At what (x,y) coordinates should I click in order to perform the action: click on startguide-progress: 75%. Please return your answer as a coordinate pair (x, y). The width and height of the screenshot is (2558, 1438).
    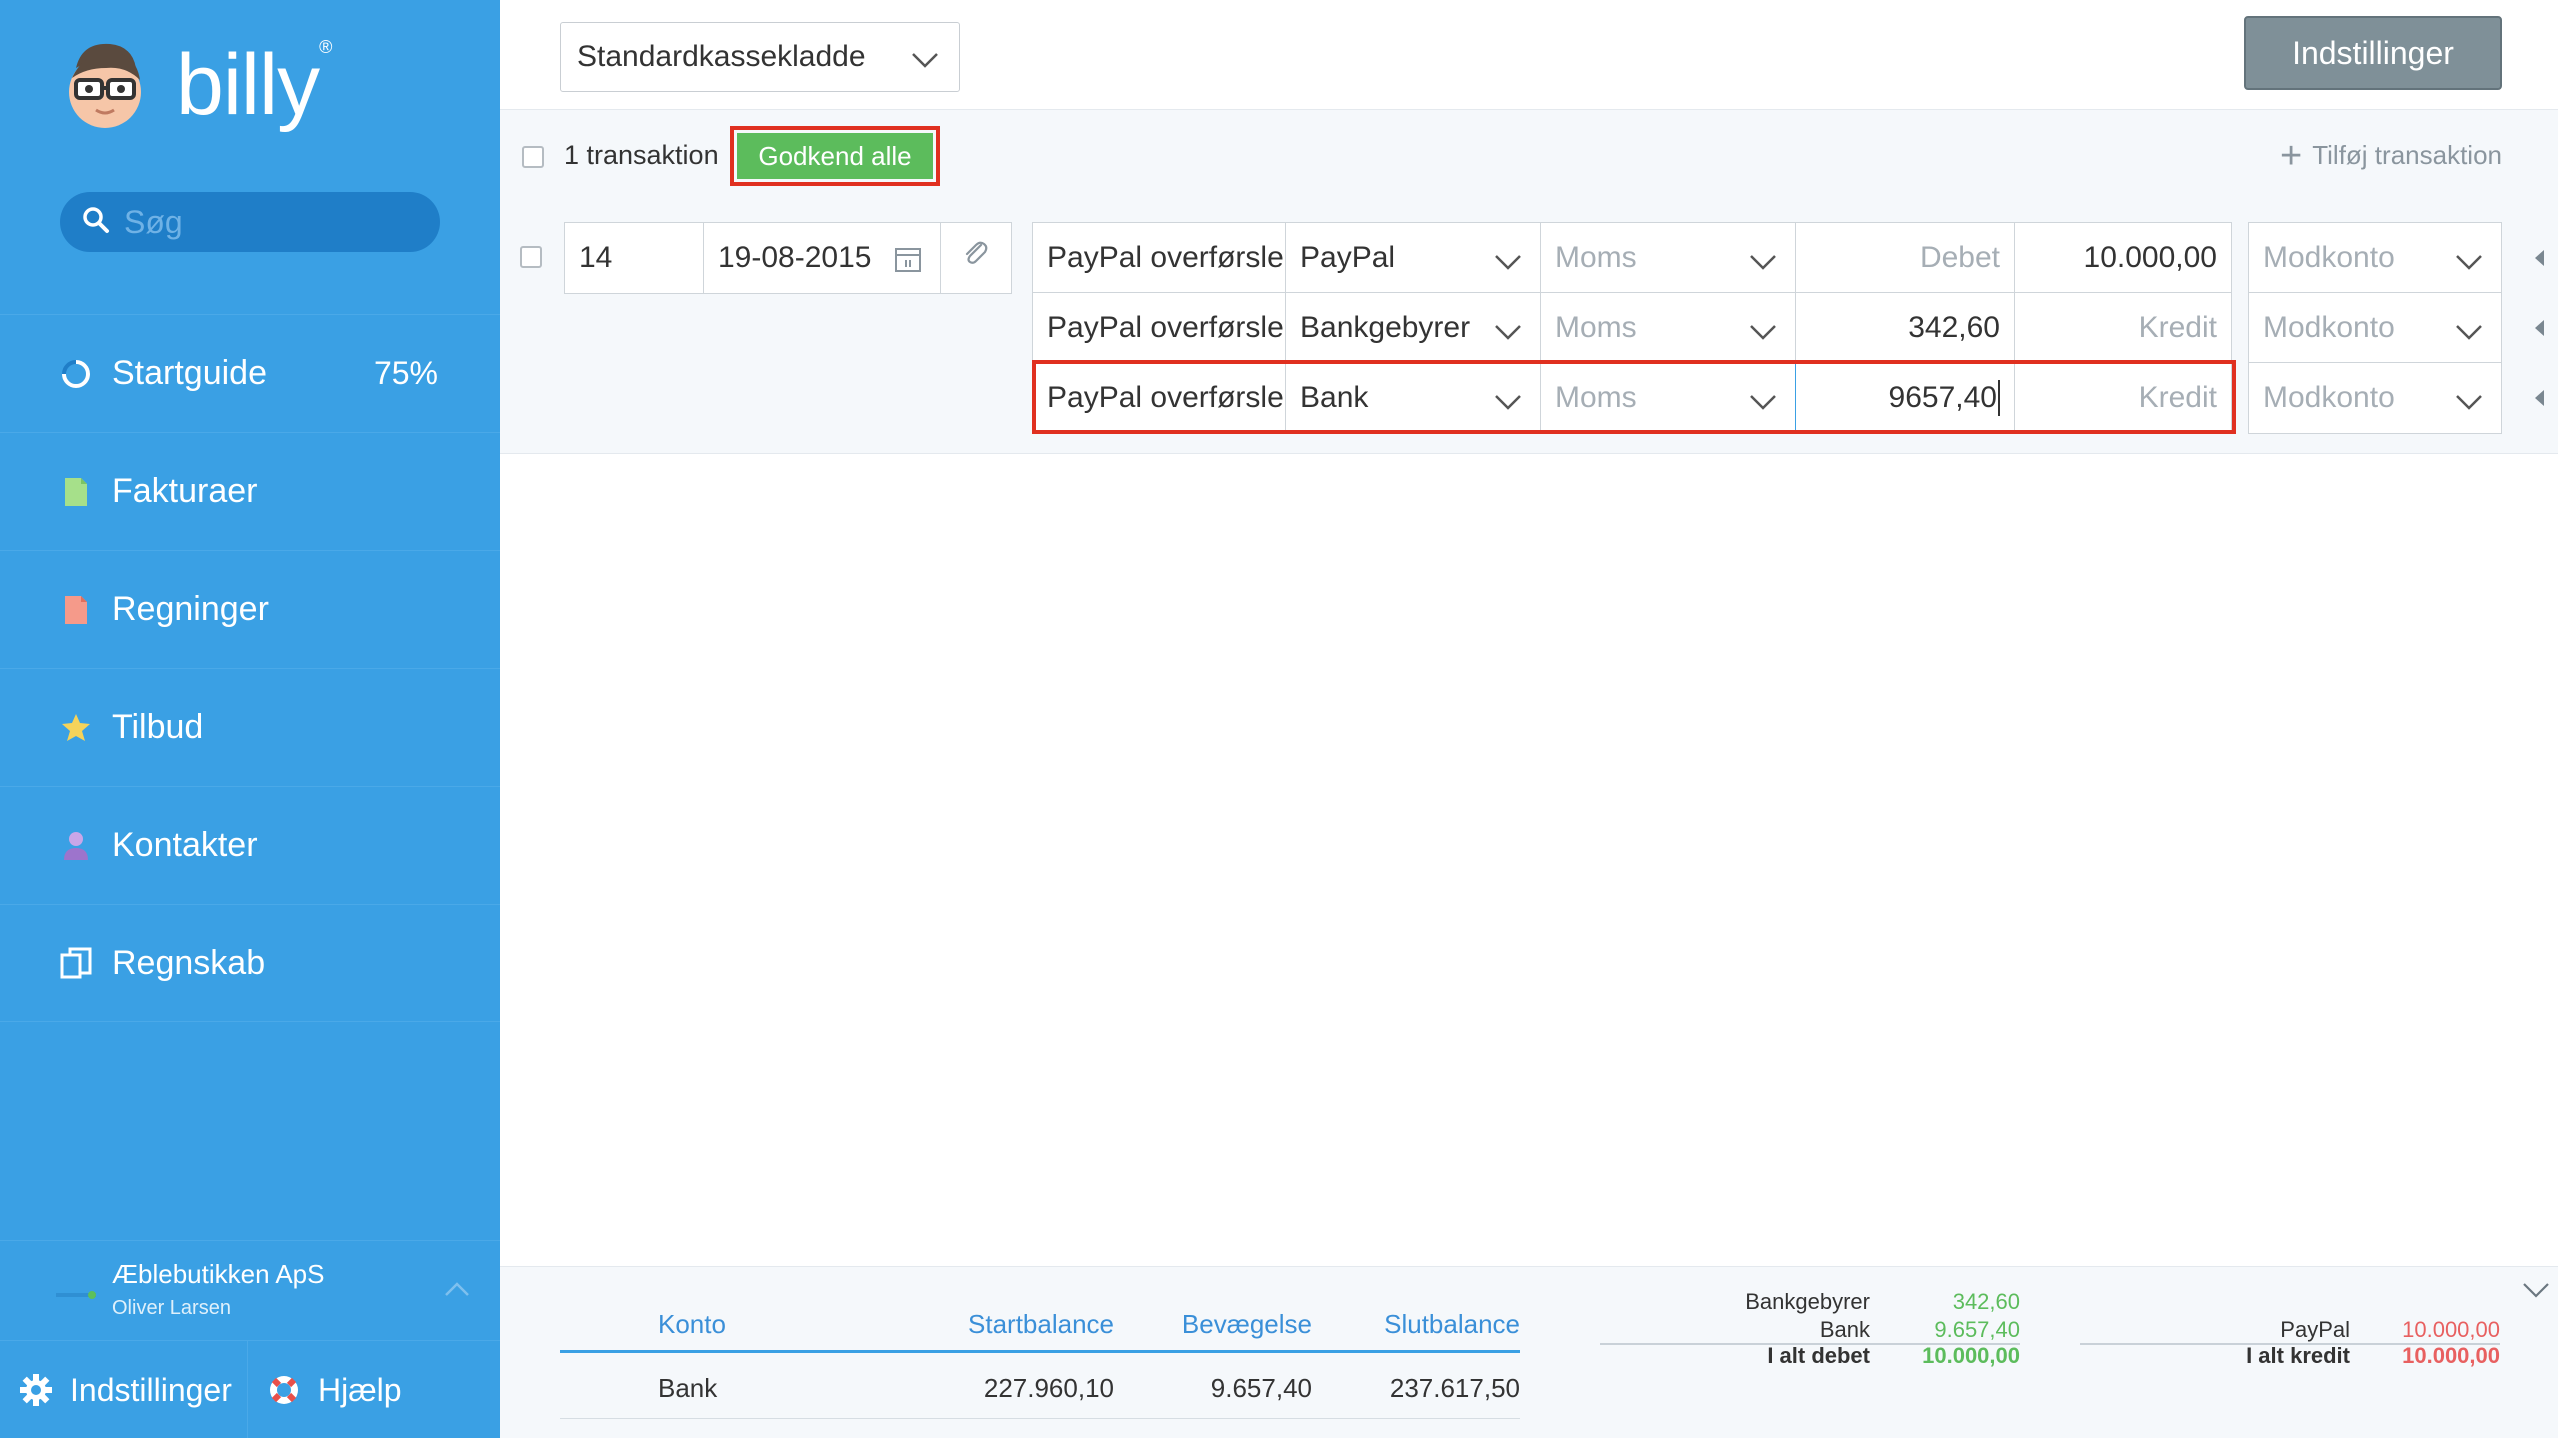
    Looking at the image, I should click on (405, 373).